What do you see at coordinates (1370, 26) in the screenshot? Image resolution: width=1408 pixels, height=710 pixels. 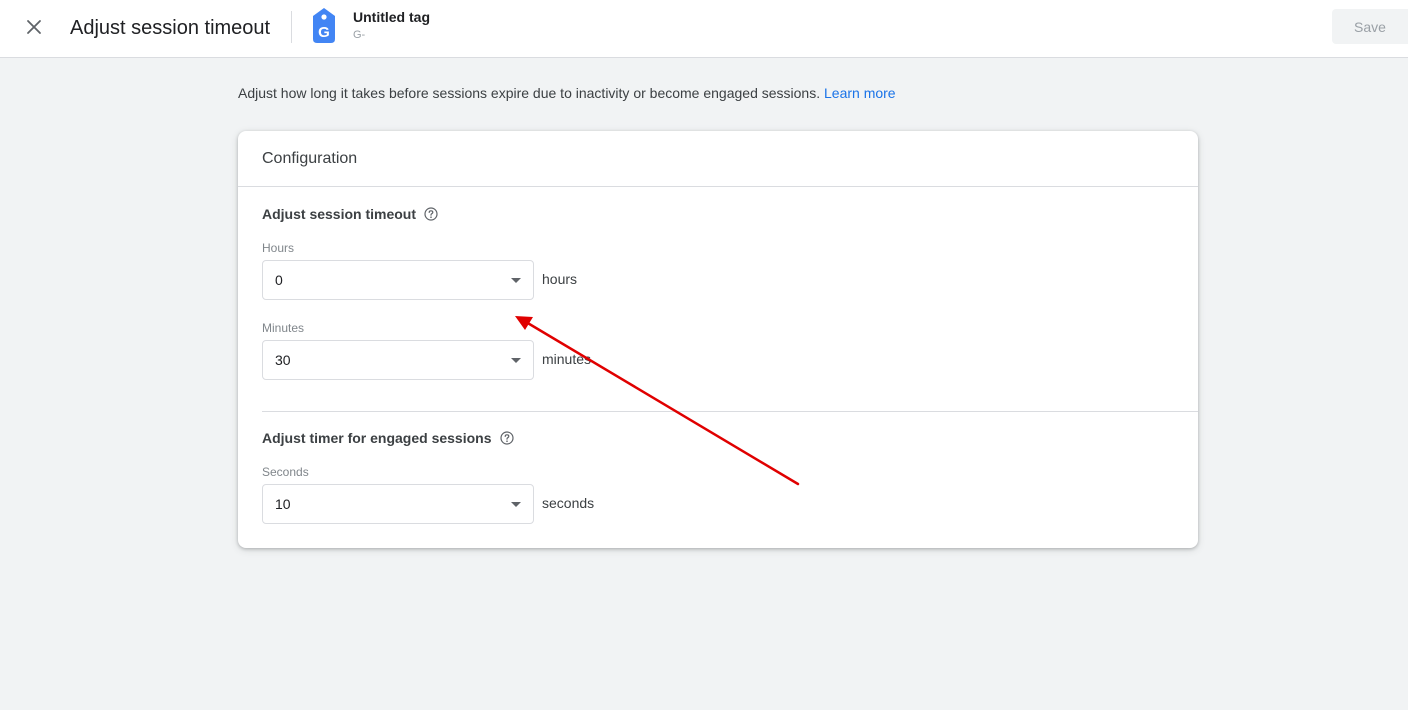 I see `save-button: Save` at bounding box center [1370, 26].